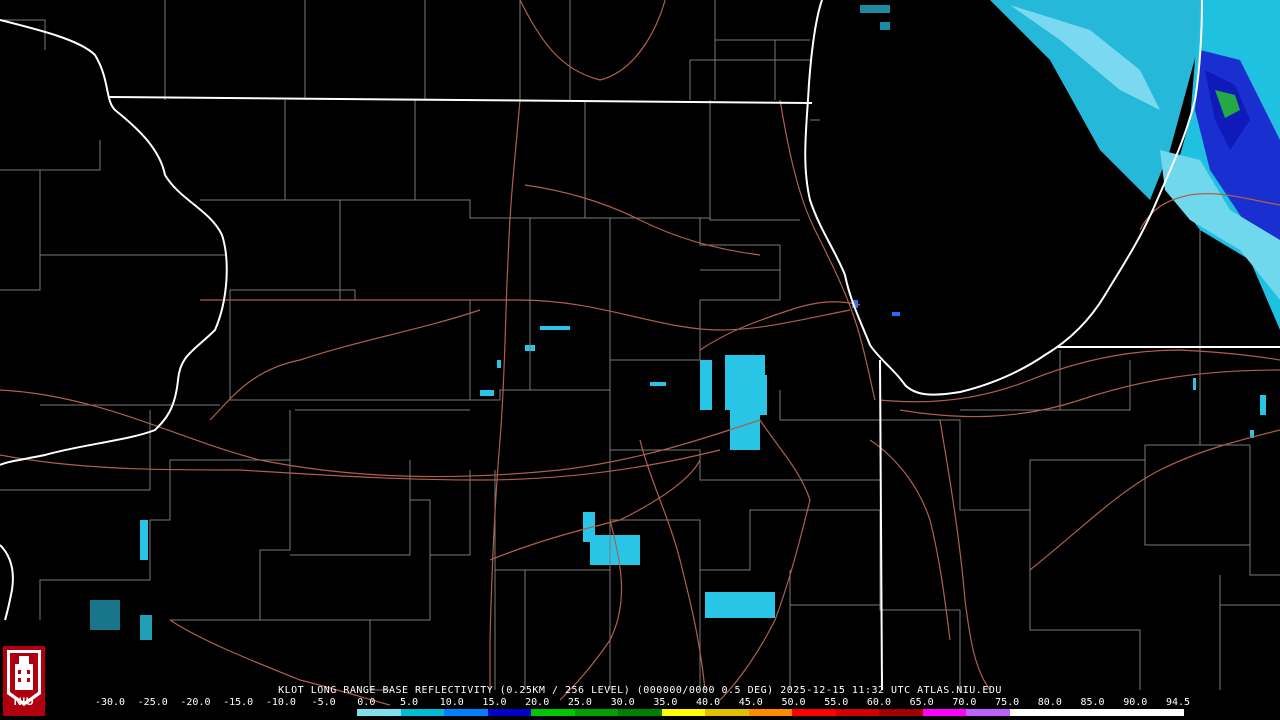 This screenshot has width=1280, height=720. What do you see at coordinates (366, 702) in the screenshot?
I see `colorbar-tick: 0.0` at bounding box center [366, 702].